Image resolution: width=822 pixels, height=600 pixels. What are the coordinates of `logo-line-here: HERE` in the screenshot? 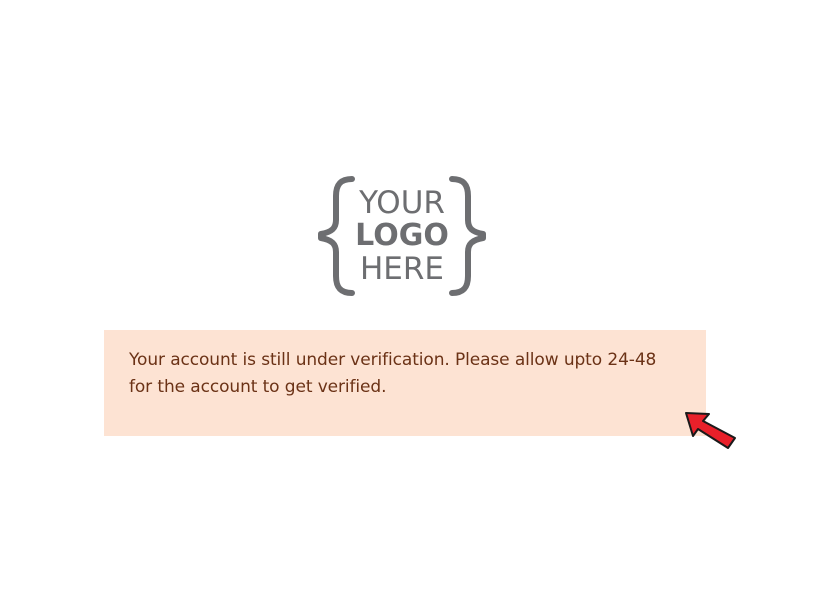 It's located at (402, 269).